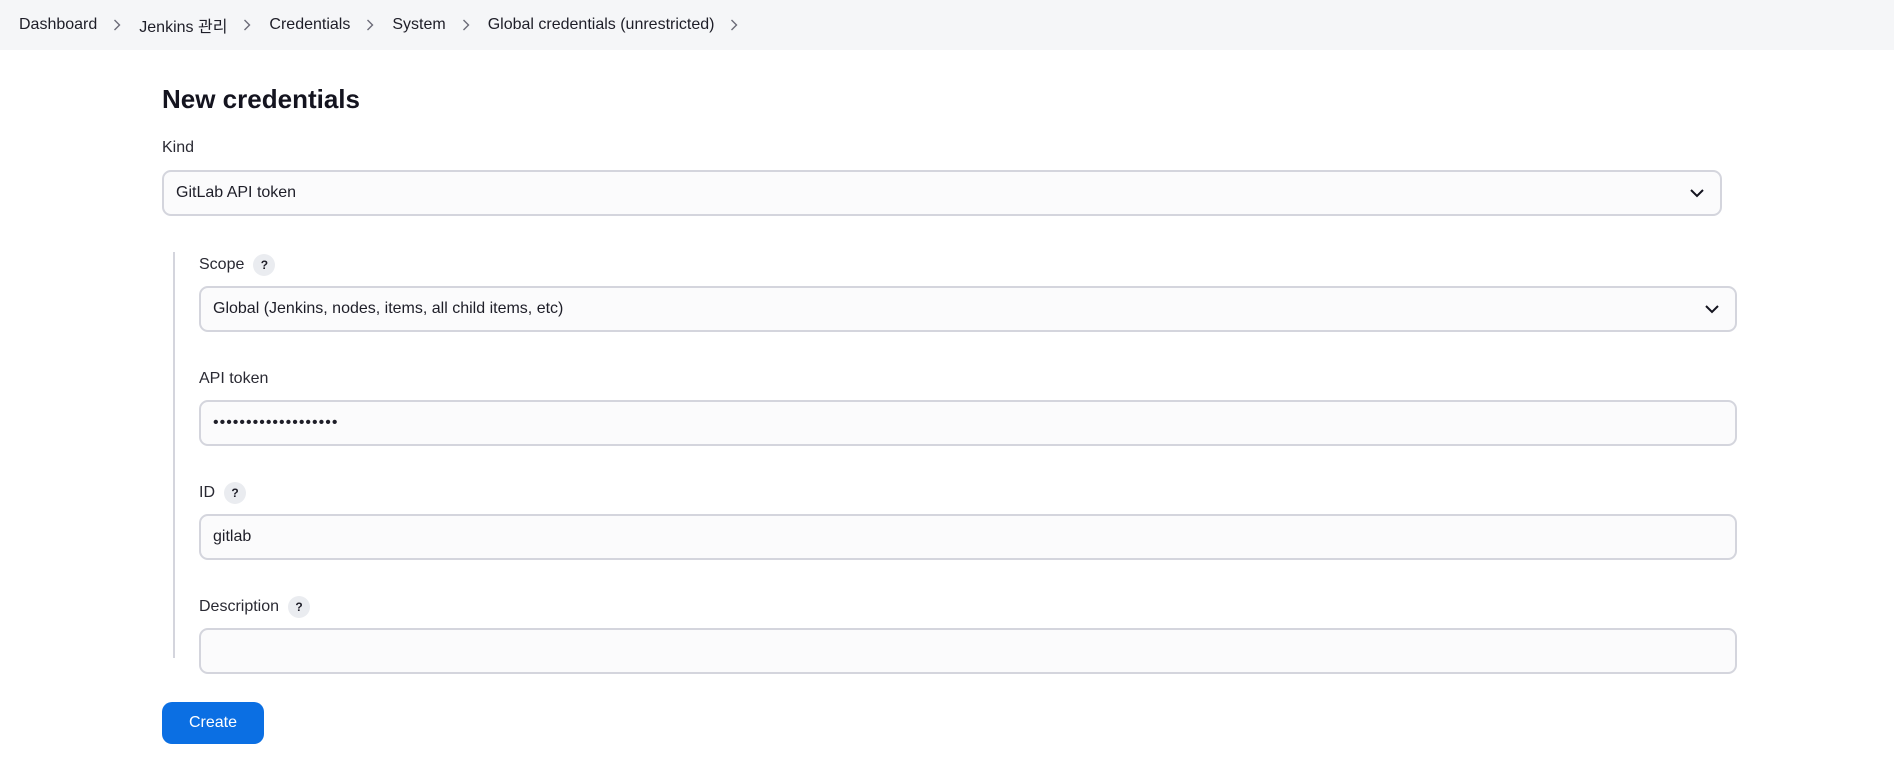 The width and height of the screenshot is (1894, 770). What do you see at coordinates (968, 423) in the screenshot?
I see `api-token-input: •••••••••••••••••••` at bounding box center [968, 423].